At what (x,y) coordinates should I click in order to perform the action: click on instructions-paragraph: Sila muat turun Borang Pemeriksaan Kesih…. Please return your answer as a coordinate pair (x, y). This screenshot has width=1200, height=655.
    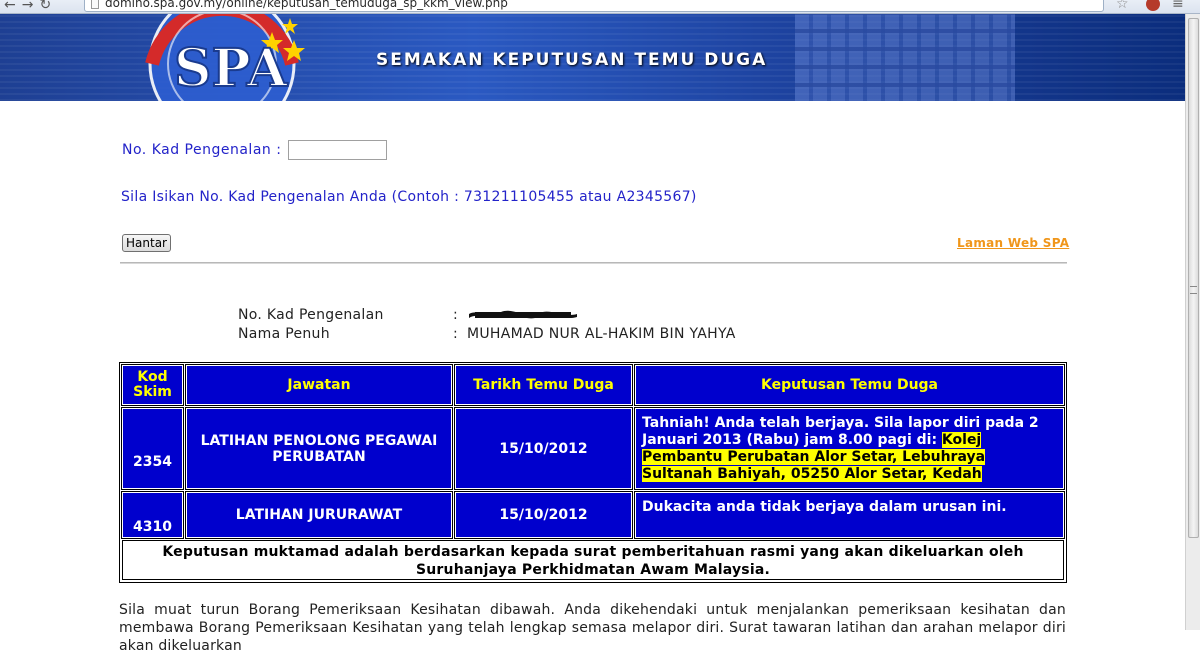
    Looking at the image, I should click on (592, 628).